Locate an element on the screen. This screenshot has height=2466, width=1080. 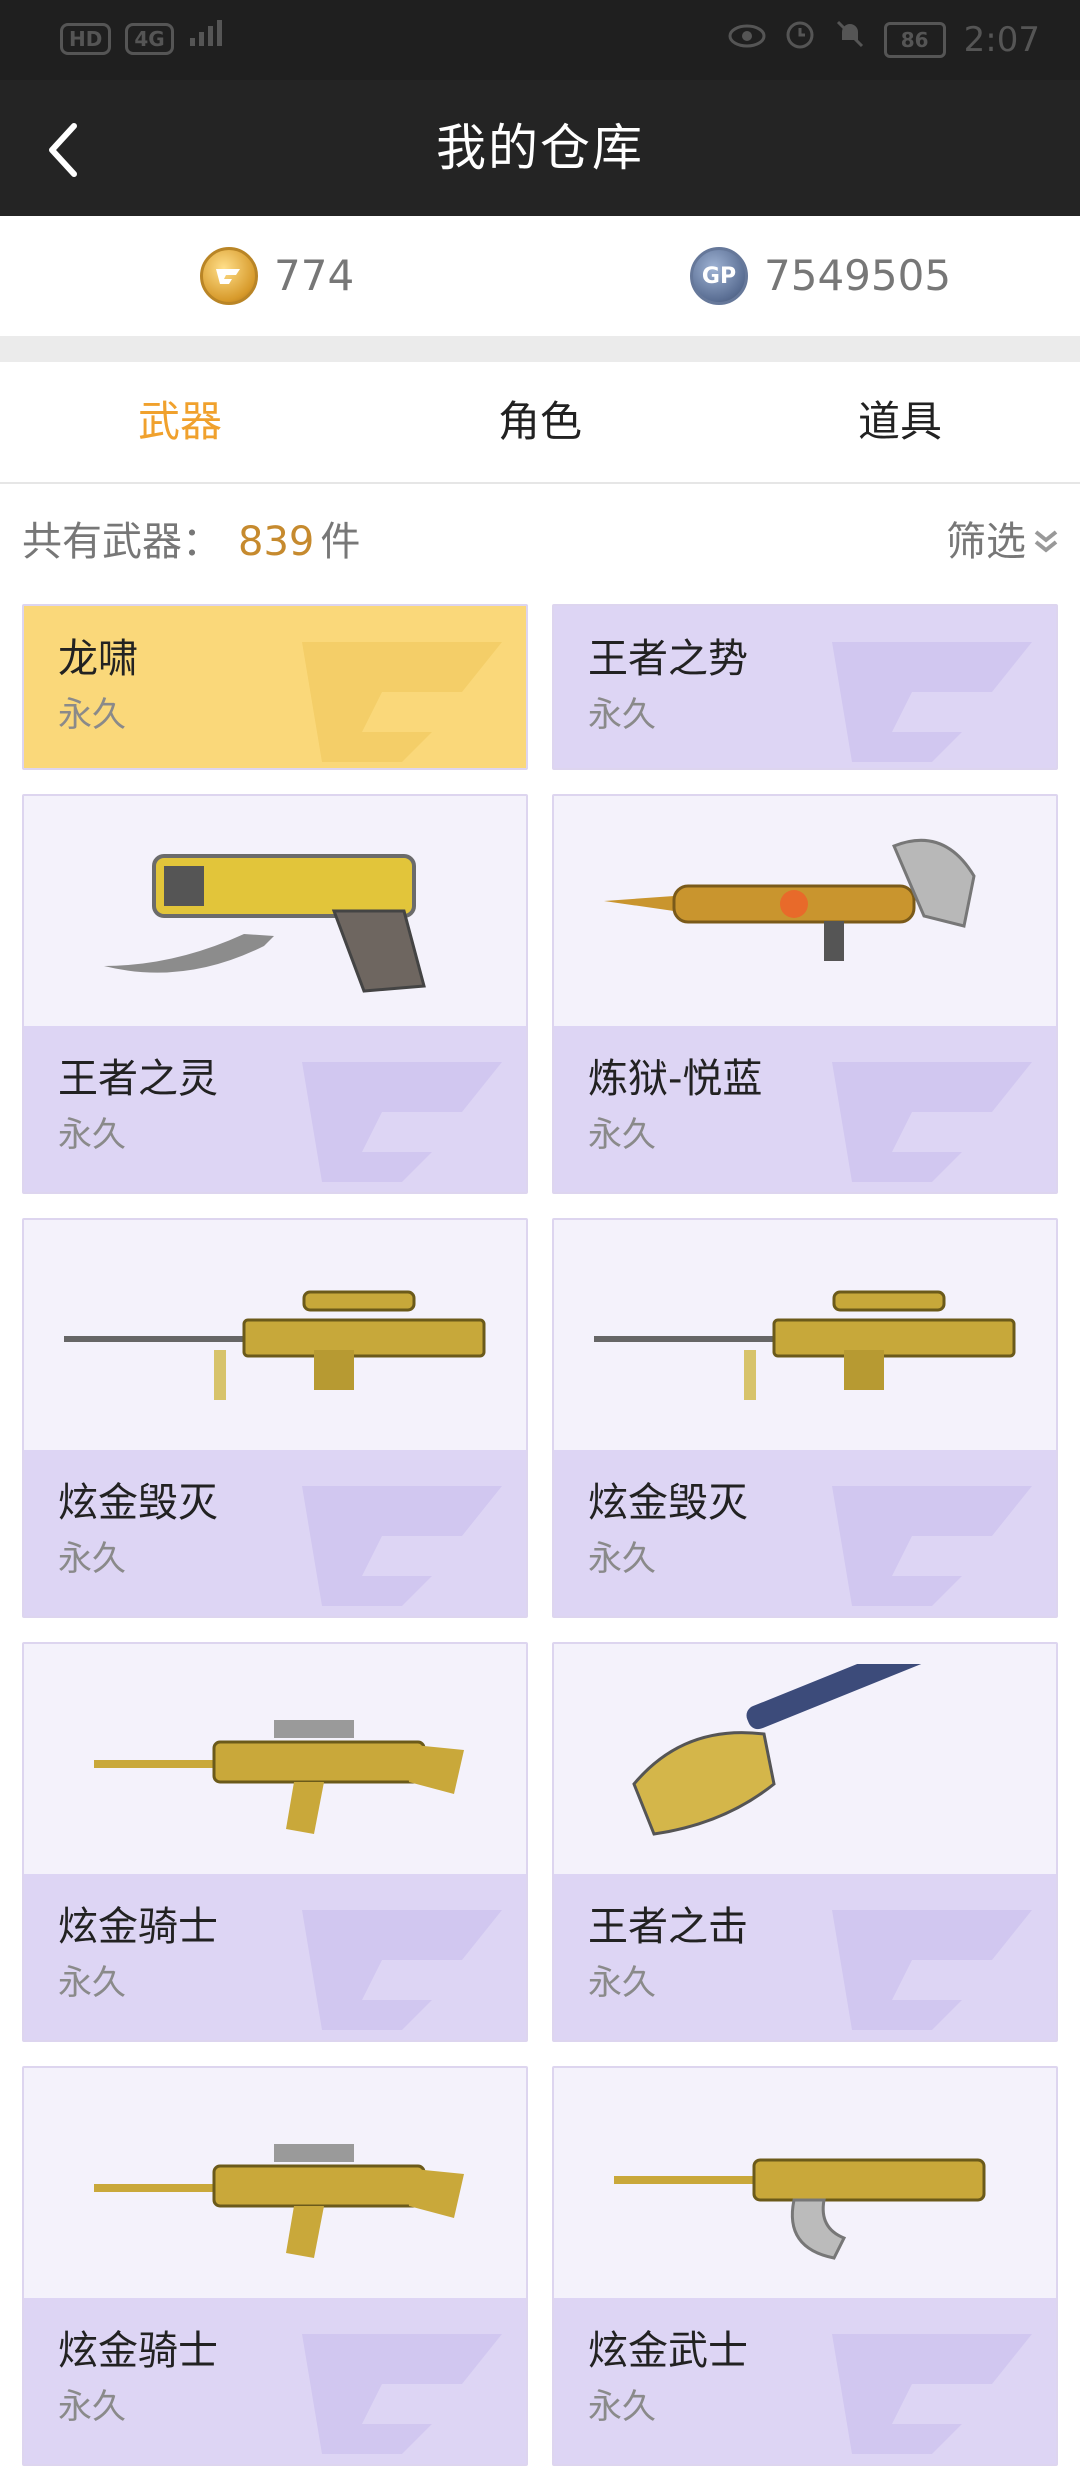
card-label-area: 王者之势 永久 is located at coordinates (805, 687).